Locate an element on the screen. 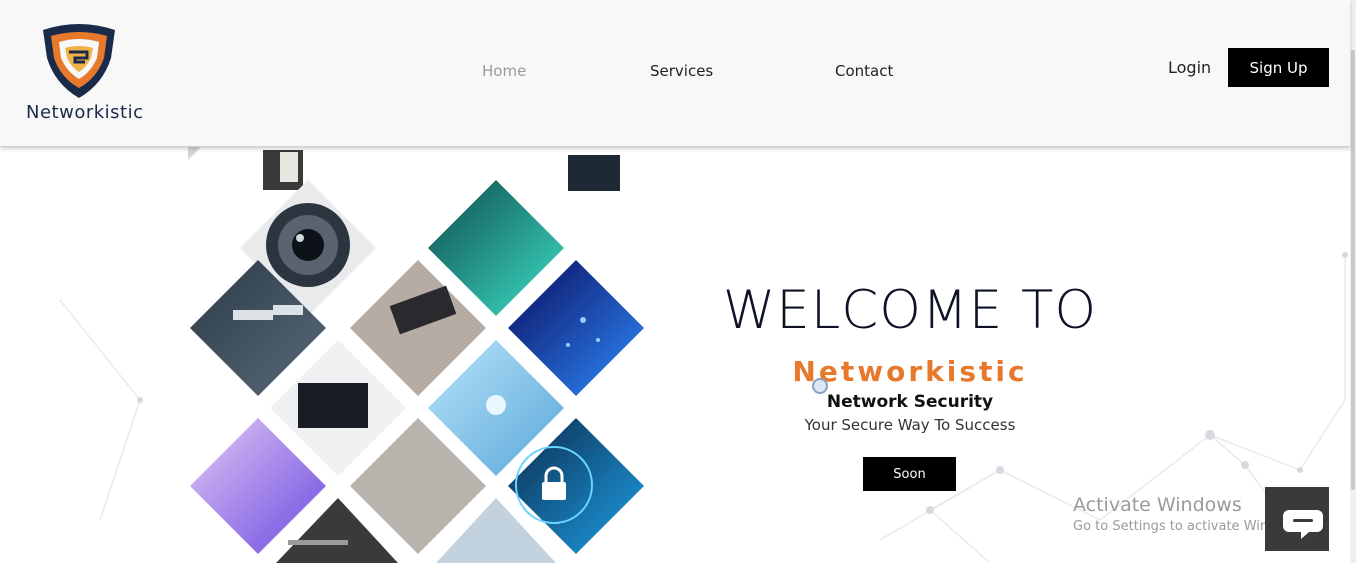 The height and width of the screenshot is (563, 1356). logo: Networkistic is located at coordinates (84, 75).